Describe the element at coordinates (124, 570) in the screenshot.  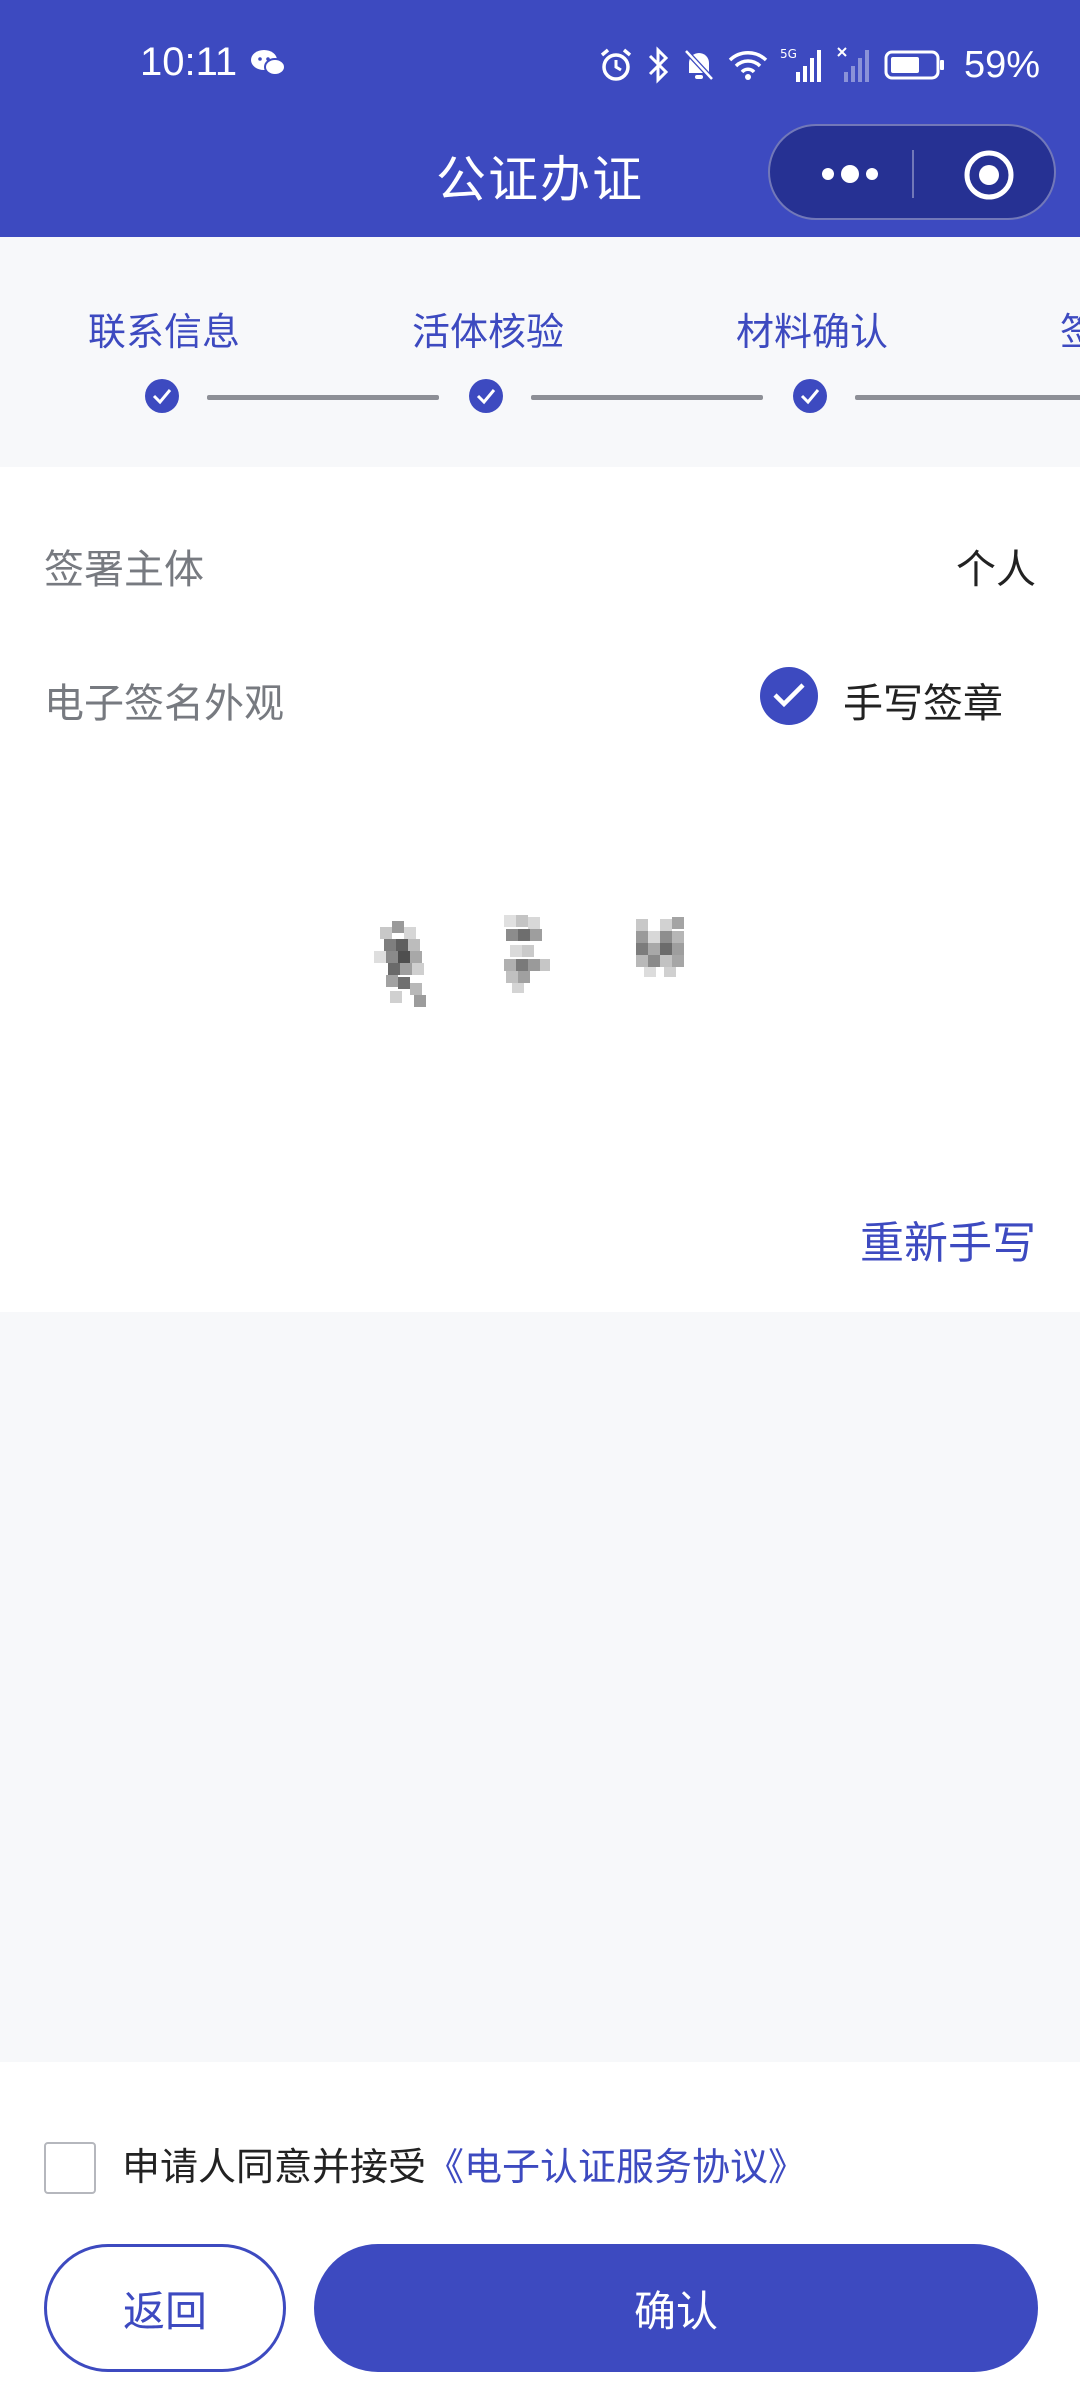
I see `signer-label: 签署主体` at that location.